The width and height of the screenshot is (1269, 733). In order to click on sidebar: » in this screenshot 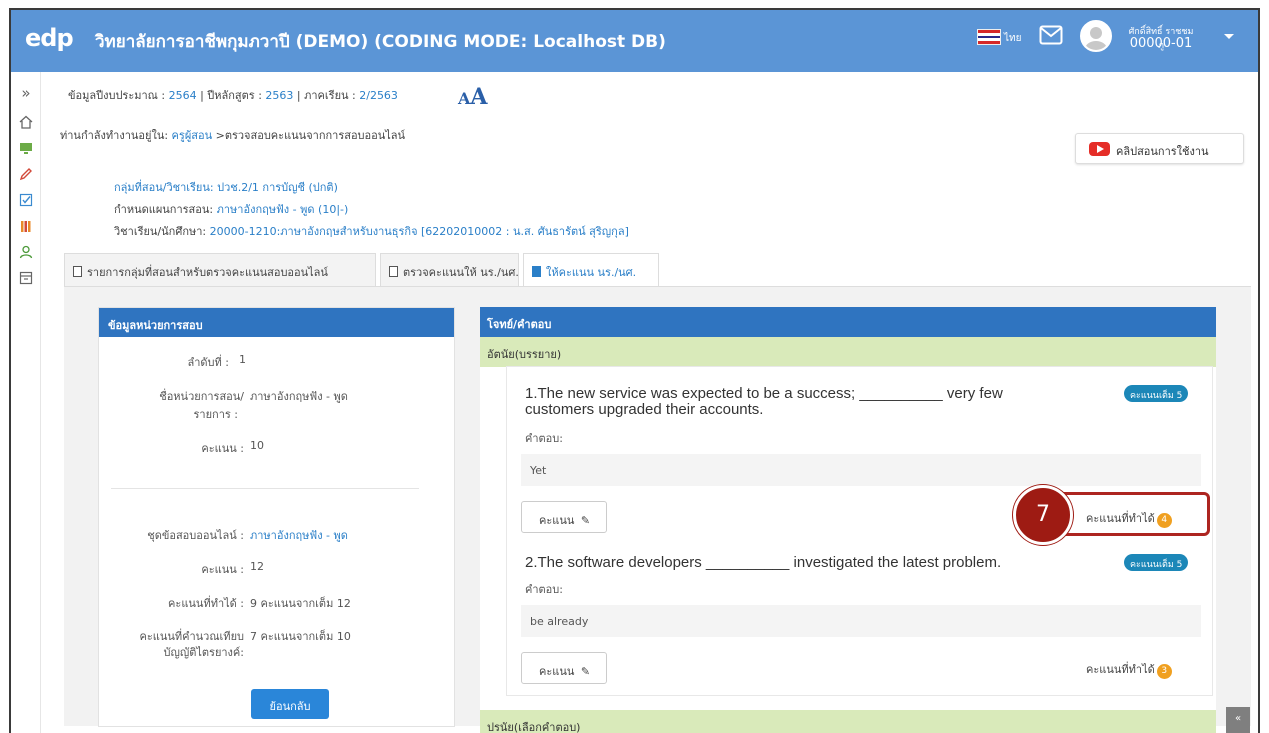, I will do `click(26, 402)`.